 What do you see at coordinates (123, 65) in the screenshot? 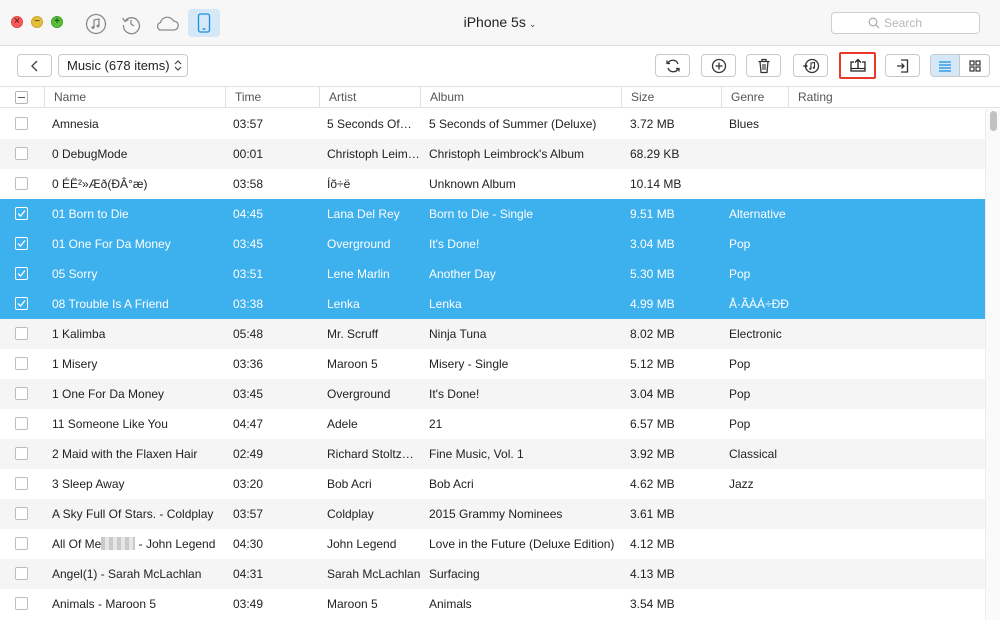
I see `category-select: Music (678 items)` at bounding box center [123, 65].